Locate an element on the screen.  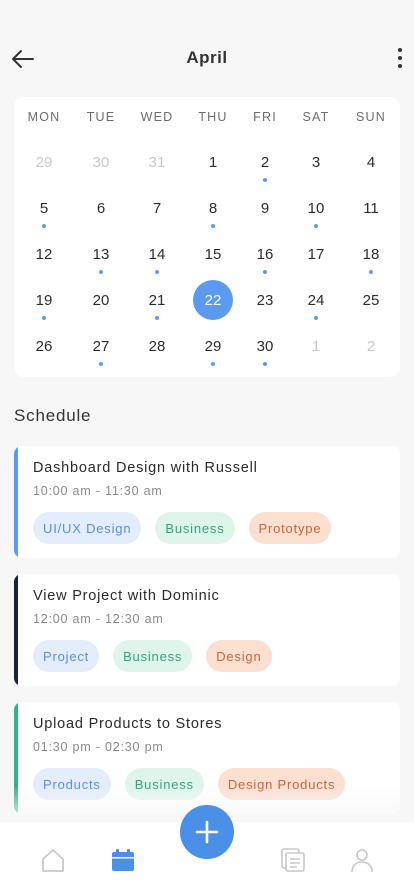
calendar-day: 13 is located at coordinates (101, 254).